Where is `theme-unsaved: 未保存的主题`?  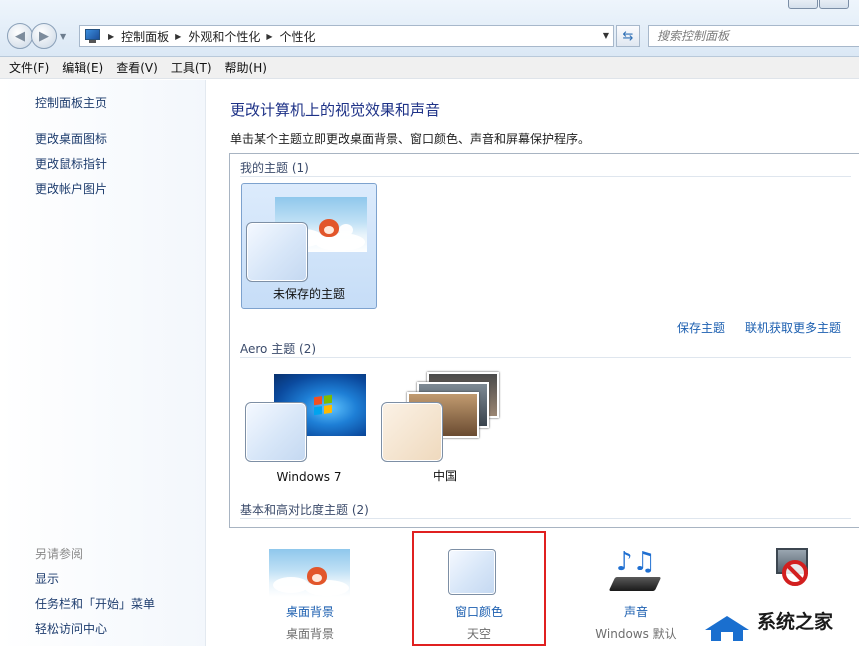
theme-unsaved: 未保存的主题 is located at coordinates (309, 246).